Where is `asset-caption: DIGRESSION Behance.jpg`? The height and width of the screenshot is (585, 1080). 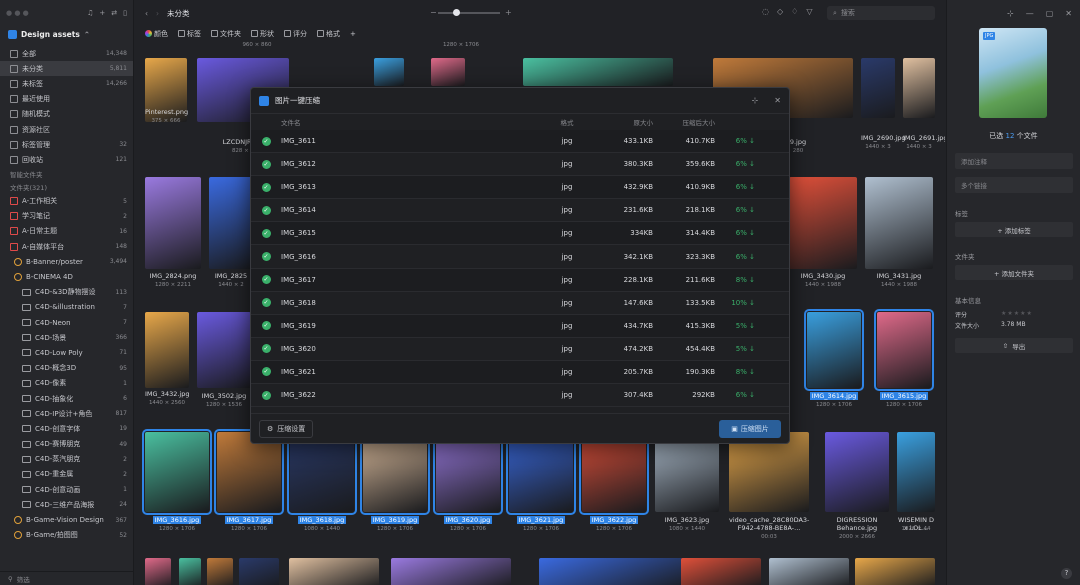
asset-caption: DIGRESSION Behance.jpg is located at coordinates (857, 524).